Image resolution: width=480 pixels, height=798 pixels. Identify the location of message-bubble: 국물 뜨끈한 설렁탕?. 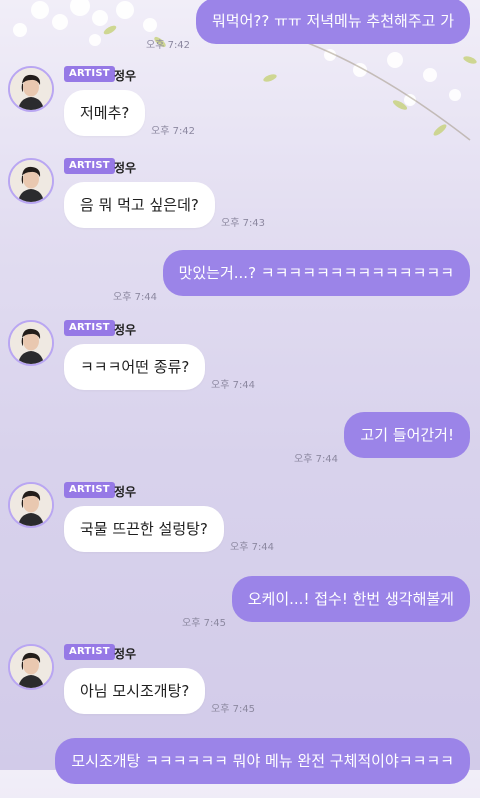
(144, 529).